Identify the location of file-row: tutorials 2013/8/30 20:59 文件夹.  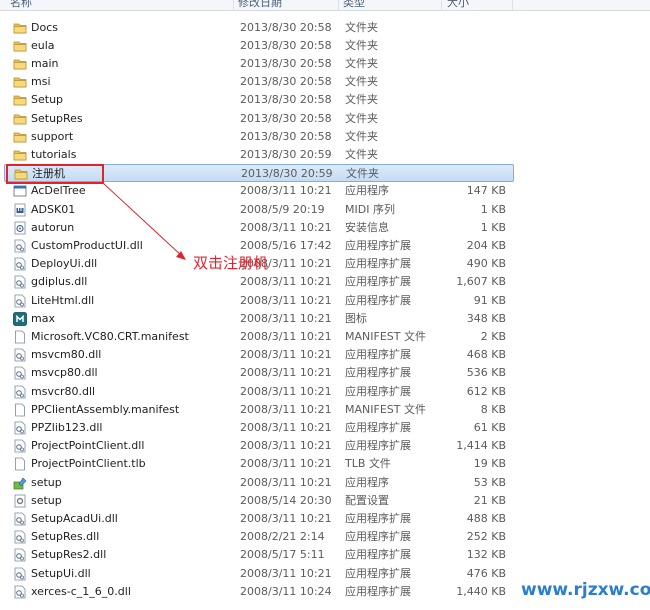
(259, 155).